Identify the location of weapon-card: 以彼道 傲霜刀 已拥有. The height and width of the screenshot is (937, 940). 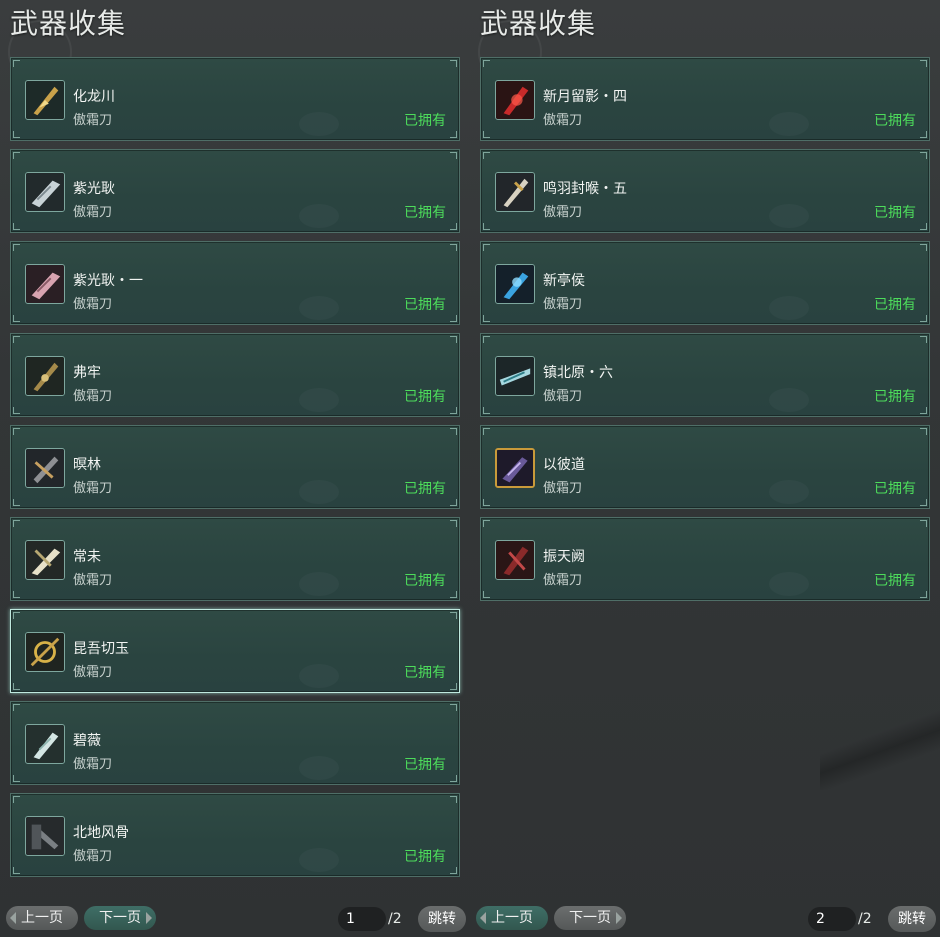
(705, 467).